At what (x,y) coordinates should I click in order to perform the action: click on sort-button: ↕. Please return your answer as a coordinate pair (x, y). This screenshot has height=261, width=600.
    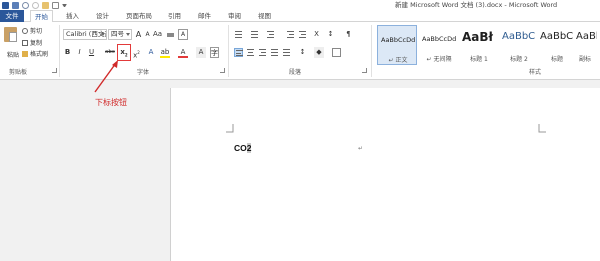
    Looking at the image, I should click on (330, 34).